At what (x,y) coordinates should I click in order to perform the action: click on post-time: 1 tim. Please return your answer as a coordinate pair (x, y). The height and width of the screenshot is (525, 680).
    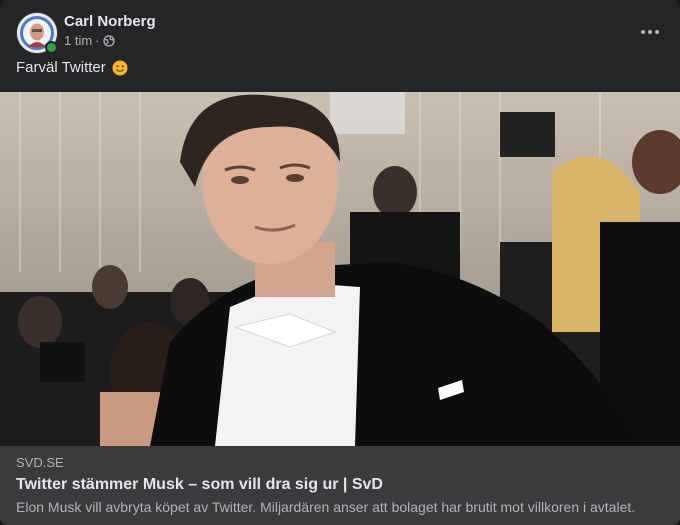
    Looking at the image, I should click on (78, 41).